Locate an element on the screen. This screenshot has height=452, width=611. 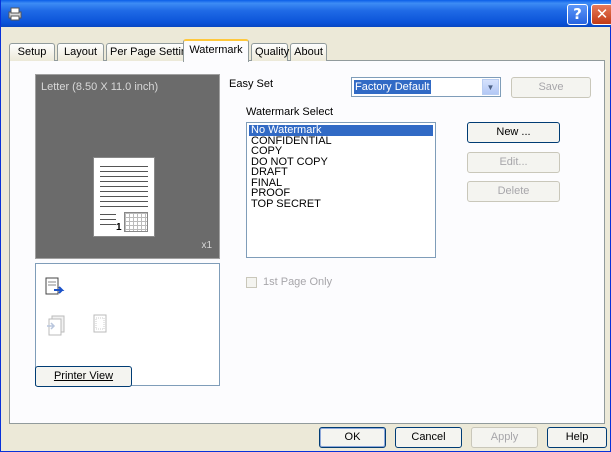
tab-quality: Quality is located at coordinates (270, 52).